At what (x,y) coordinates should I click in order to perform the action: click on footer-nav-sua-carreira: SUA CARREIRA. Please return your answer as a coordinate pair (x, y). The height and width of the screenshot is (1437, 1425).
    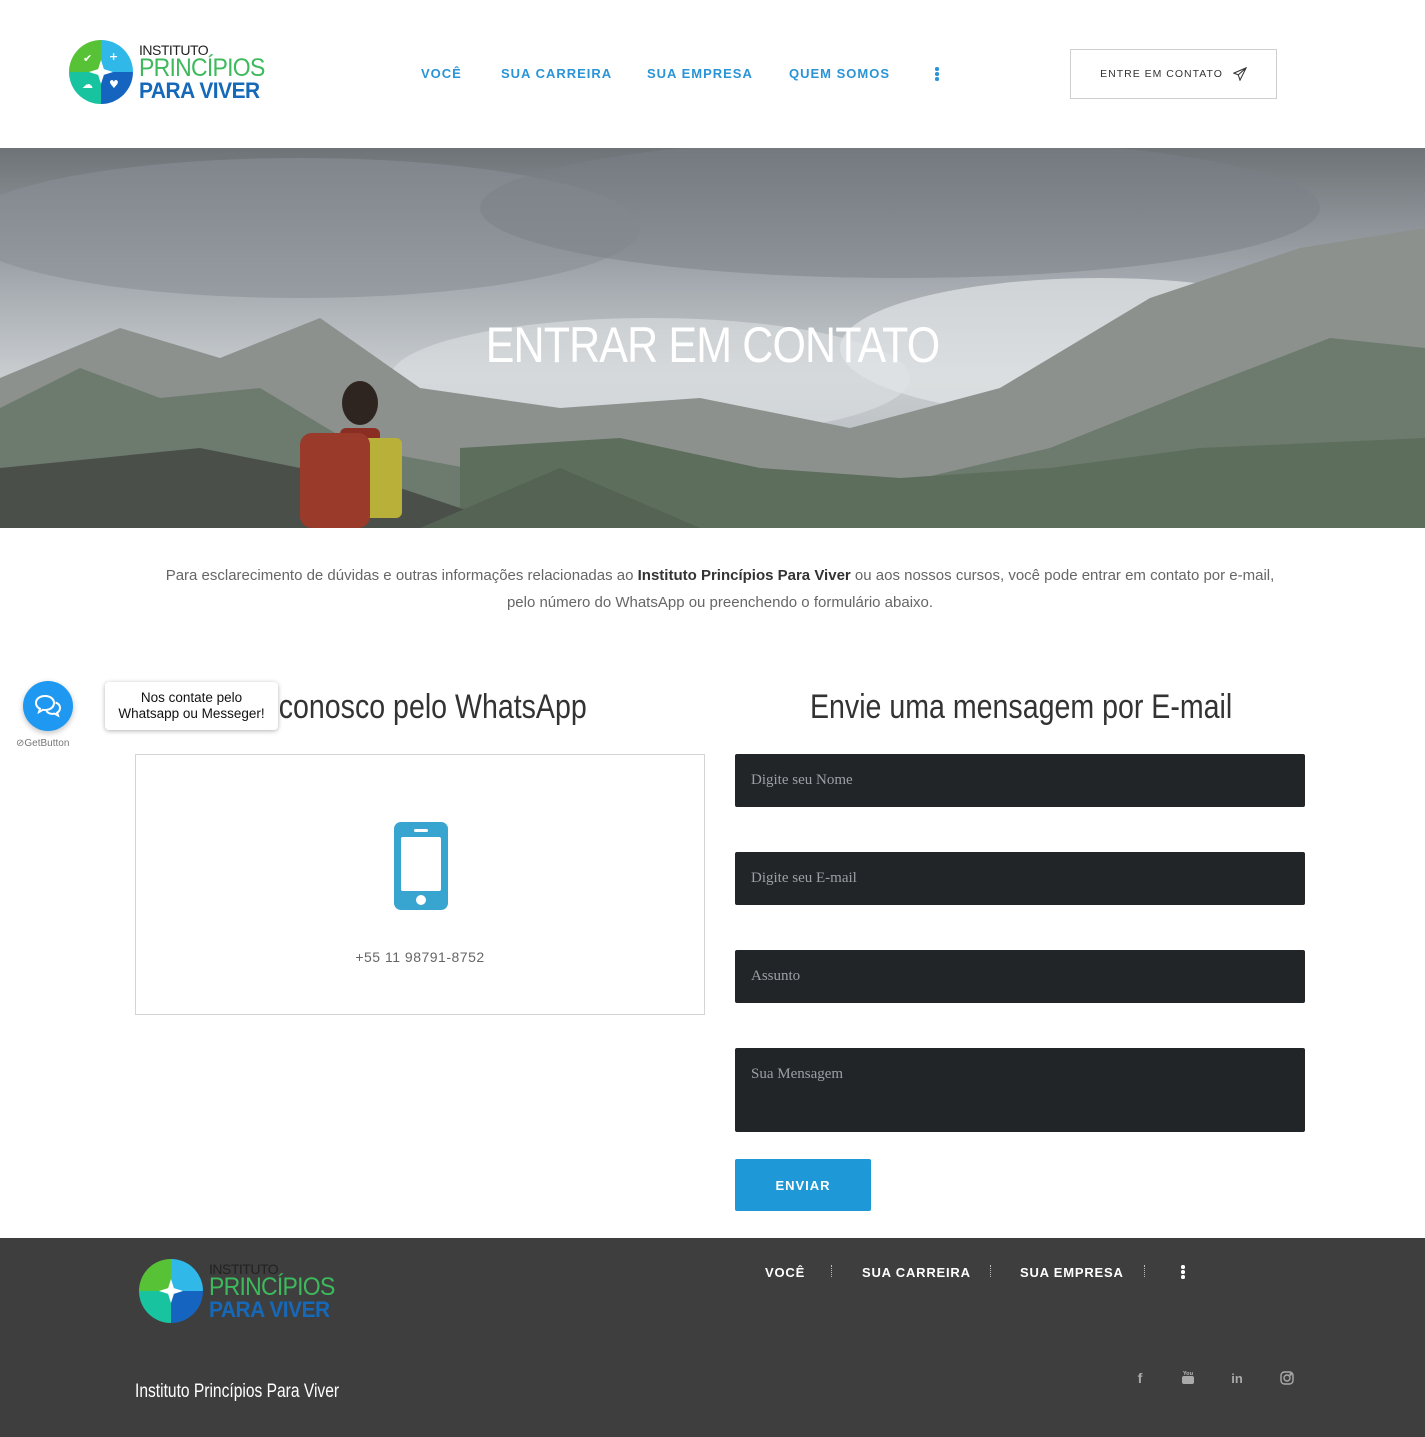
    Looking at the image, I should click on (916, 1272).